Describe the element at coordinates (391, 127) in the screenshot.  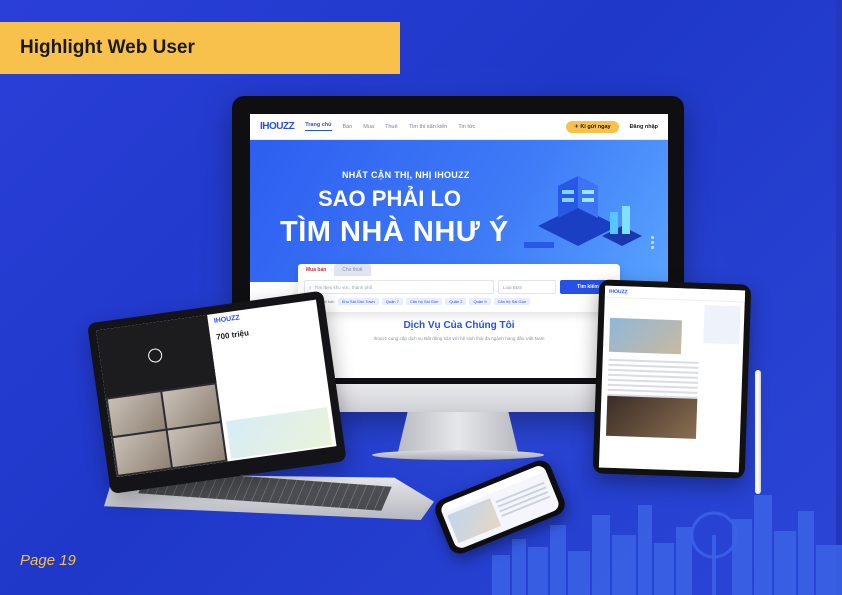
I see `nav-rent: Thuê` at that location.